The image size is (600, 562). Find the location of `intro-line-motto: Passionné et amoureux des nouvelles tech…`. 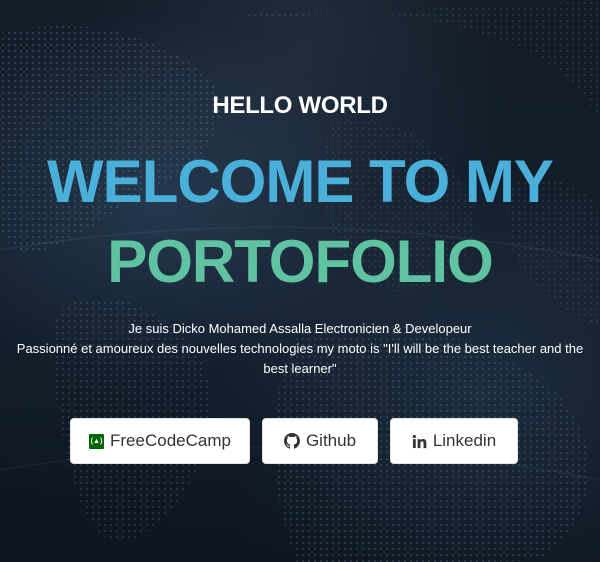

intro-line-motto: Passionné et amoureux des nouvelles tech… is located at coordinates (300, 358).